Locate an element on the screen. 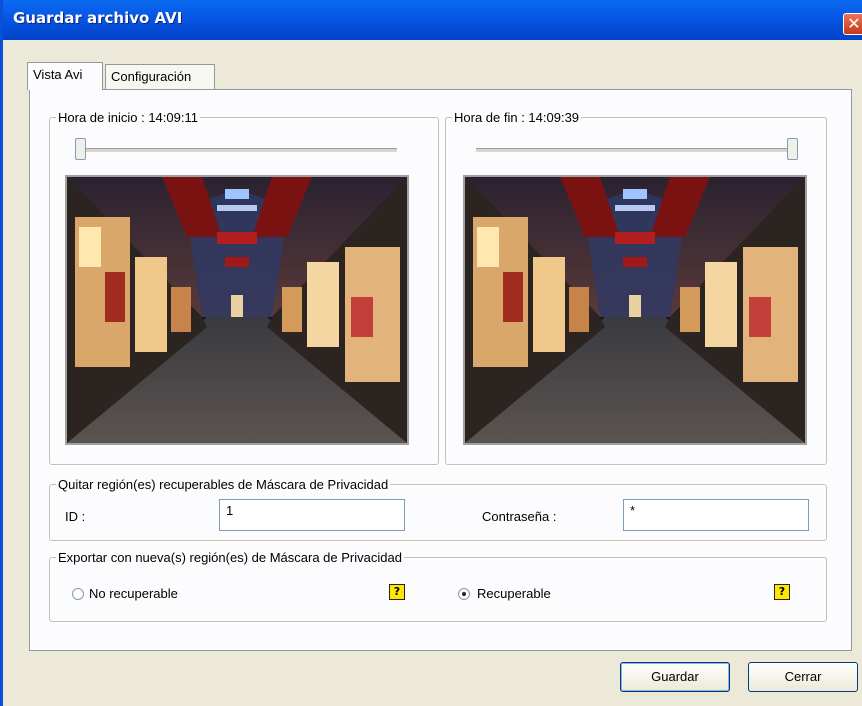 The height and width of the screenshot is (706, 862). start-time-slider-thumb is located at coordinates (80, 149).